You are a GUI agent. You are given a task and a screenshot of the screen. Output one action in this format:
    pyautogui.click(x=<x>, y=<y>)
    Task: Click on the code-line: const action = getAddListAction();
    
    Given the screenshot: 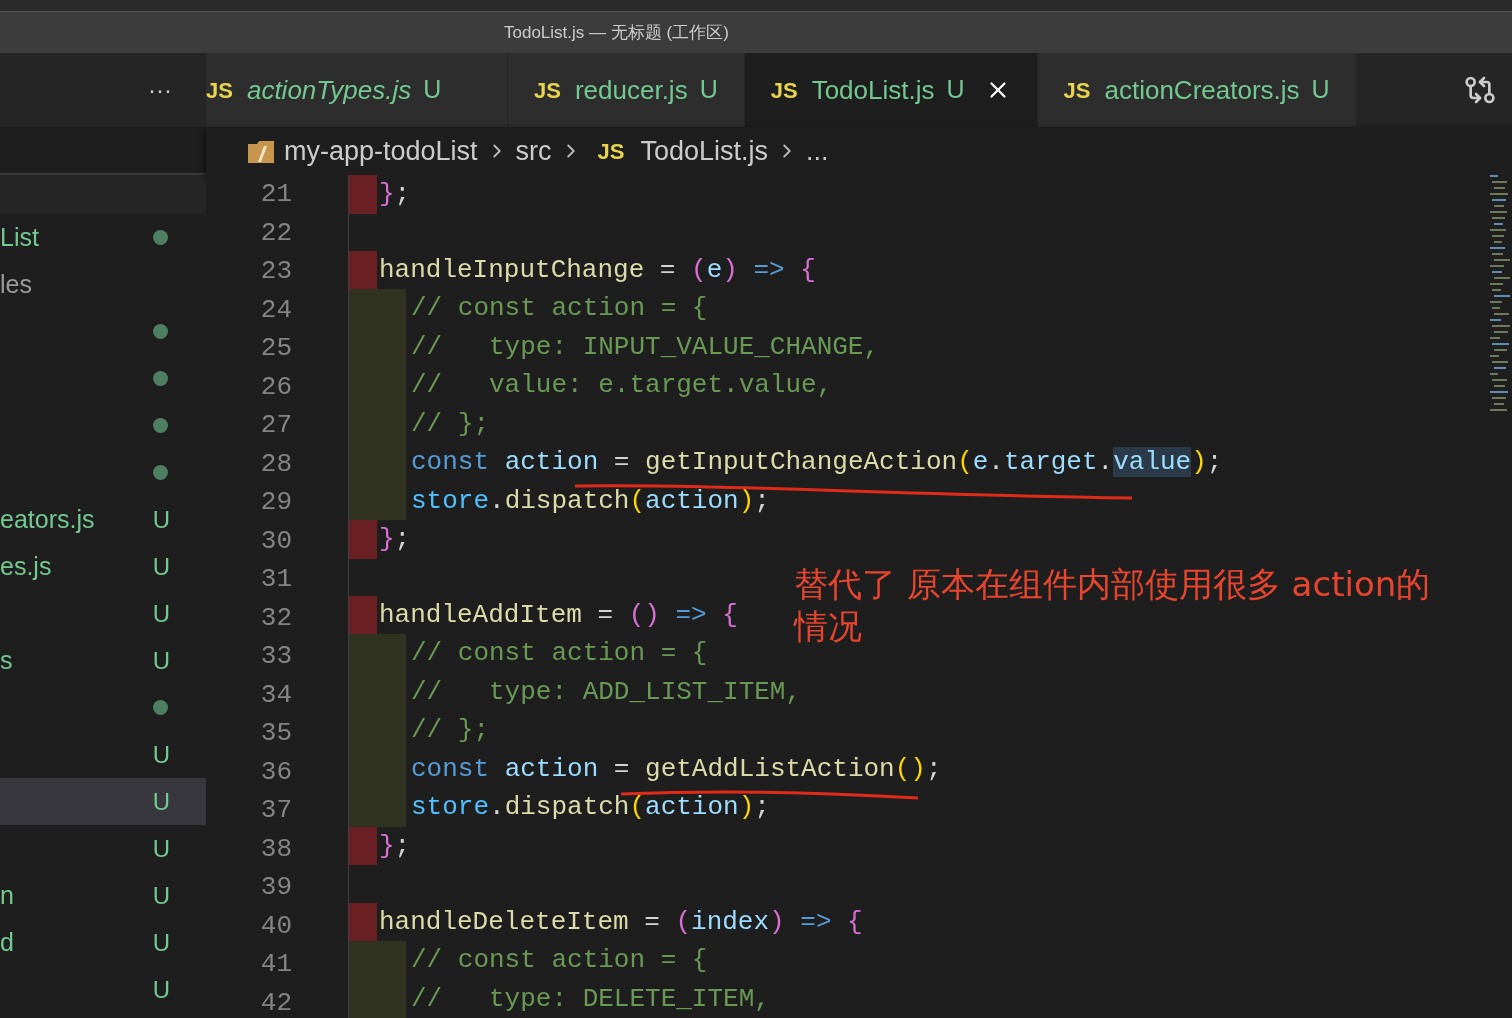 What is the action you would take?
    pyautogui.click(x=676, y=769)
    